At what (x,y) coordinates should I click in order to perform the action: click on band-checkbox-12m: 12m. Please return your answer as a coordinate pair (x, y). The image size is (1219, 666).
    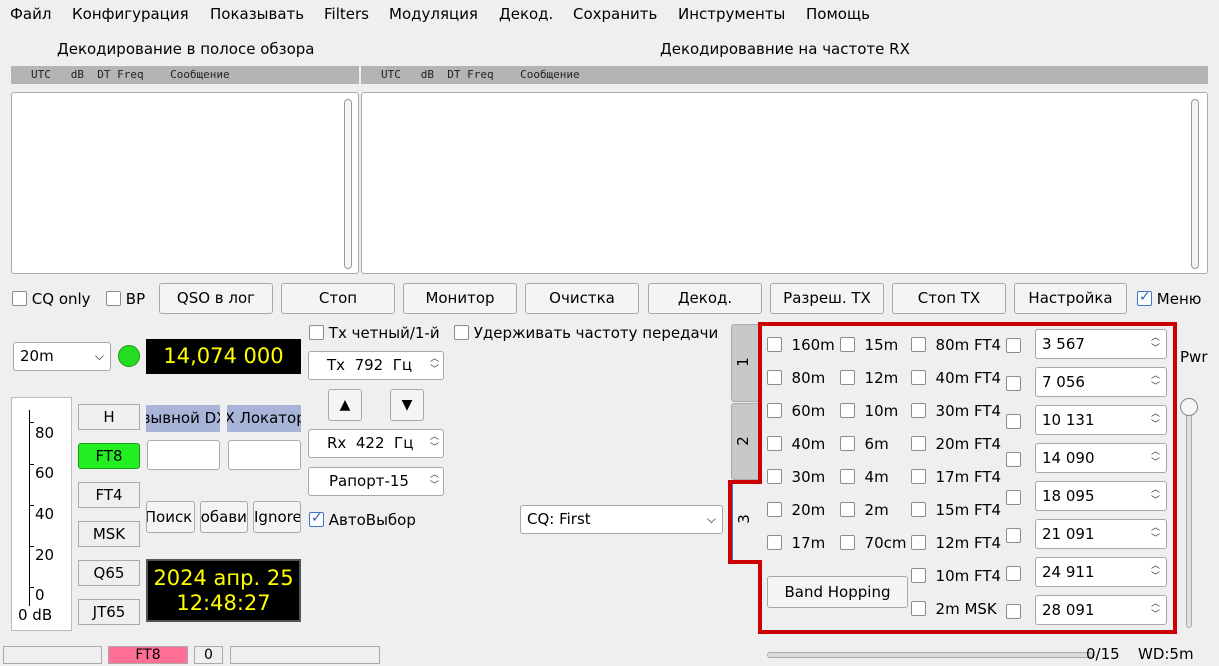
    Looking at the image, I should click on (869, 378).